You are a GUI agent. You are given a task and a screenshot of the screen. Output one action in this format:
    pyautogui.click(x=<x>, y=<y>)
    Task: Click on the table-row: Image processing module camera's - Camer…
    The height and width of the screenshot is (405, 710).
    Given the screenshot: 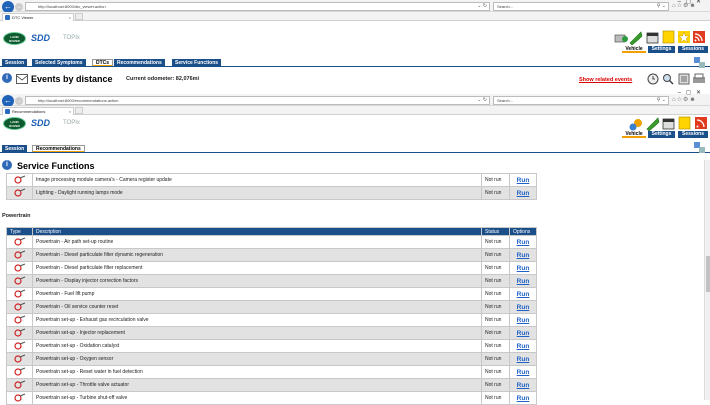 What is the action you would take?
    pyautogui.click(x=271, y=180)
    